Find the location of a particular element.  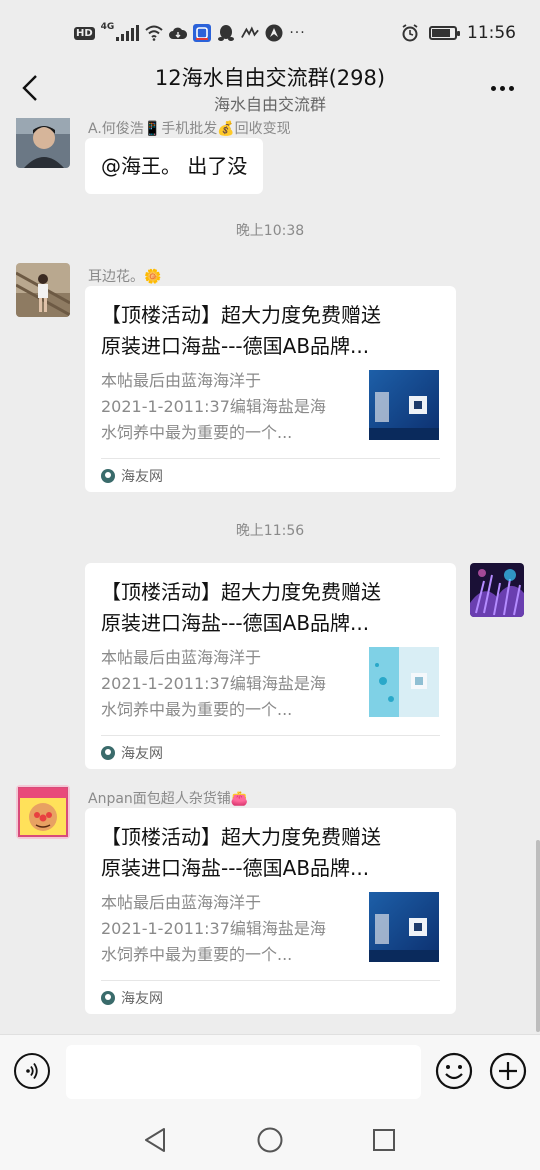

nav-home-button is located at coordinates (270, 1140).